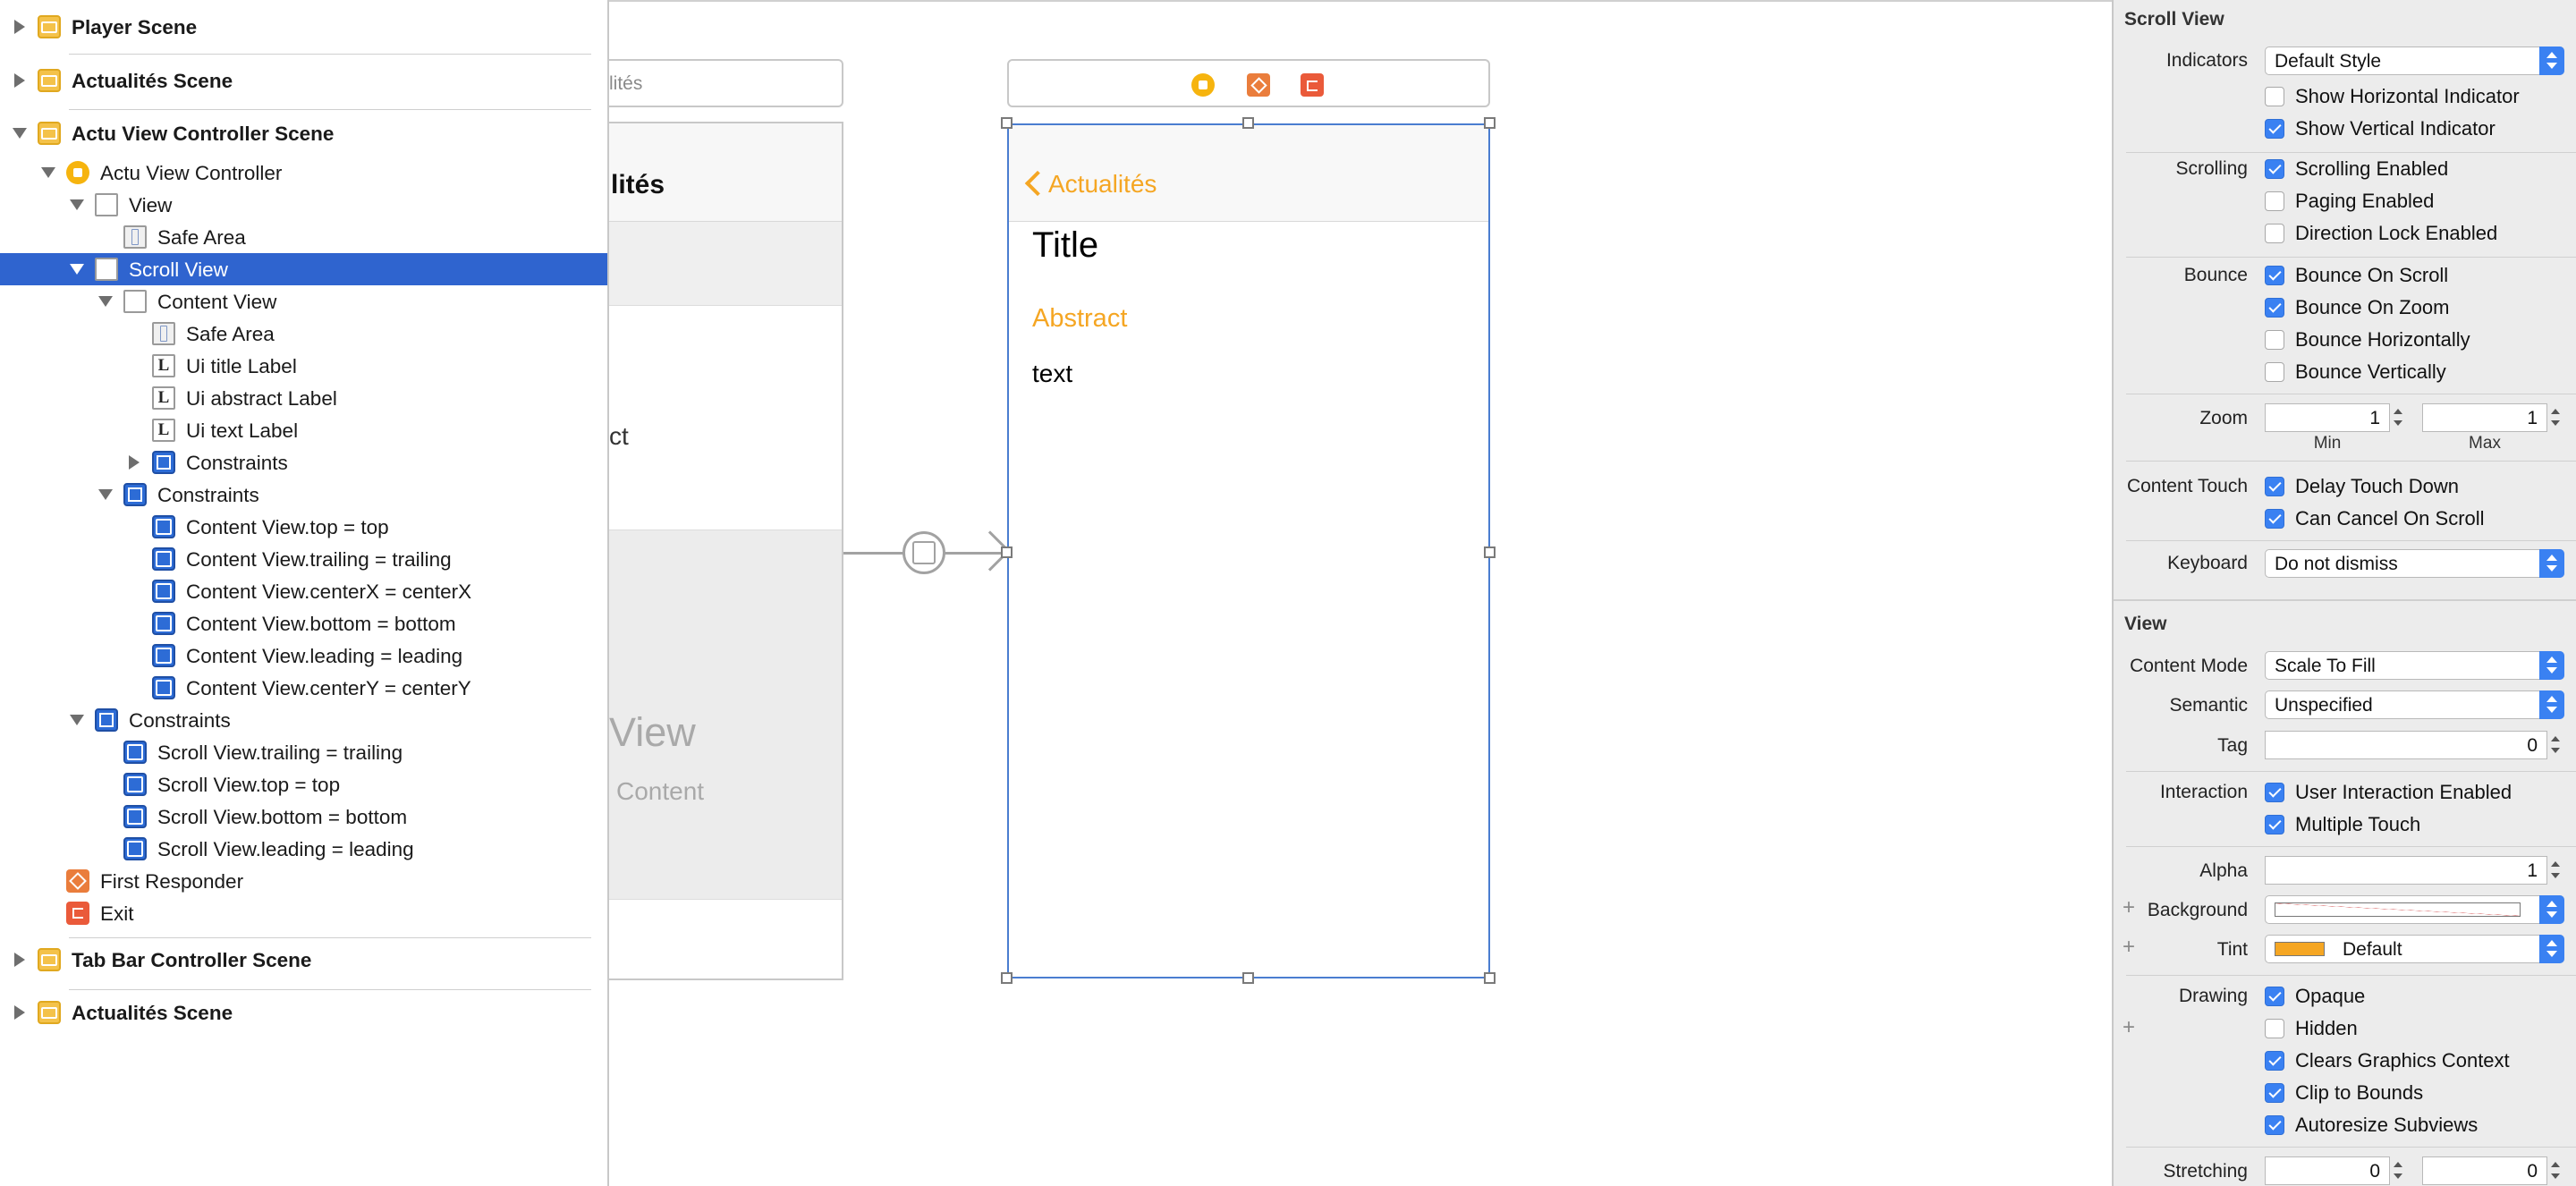 Image resolution: width=2576 pixels, height=1186 pixels. I want to click on hidden-checkbox: Hidden, so click(2311, 1028).